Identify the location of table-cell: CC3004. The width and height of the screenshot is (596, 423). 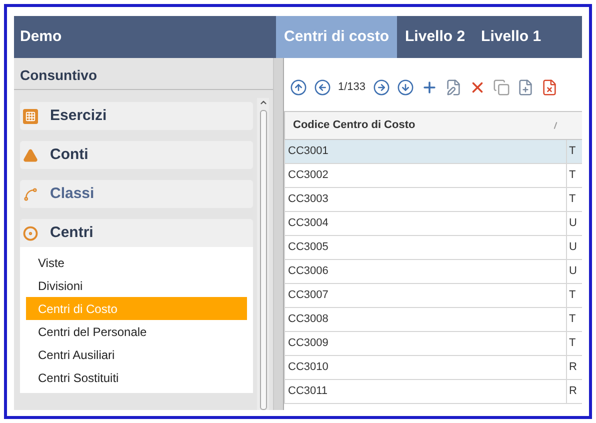
(426, 223).